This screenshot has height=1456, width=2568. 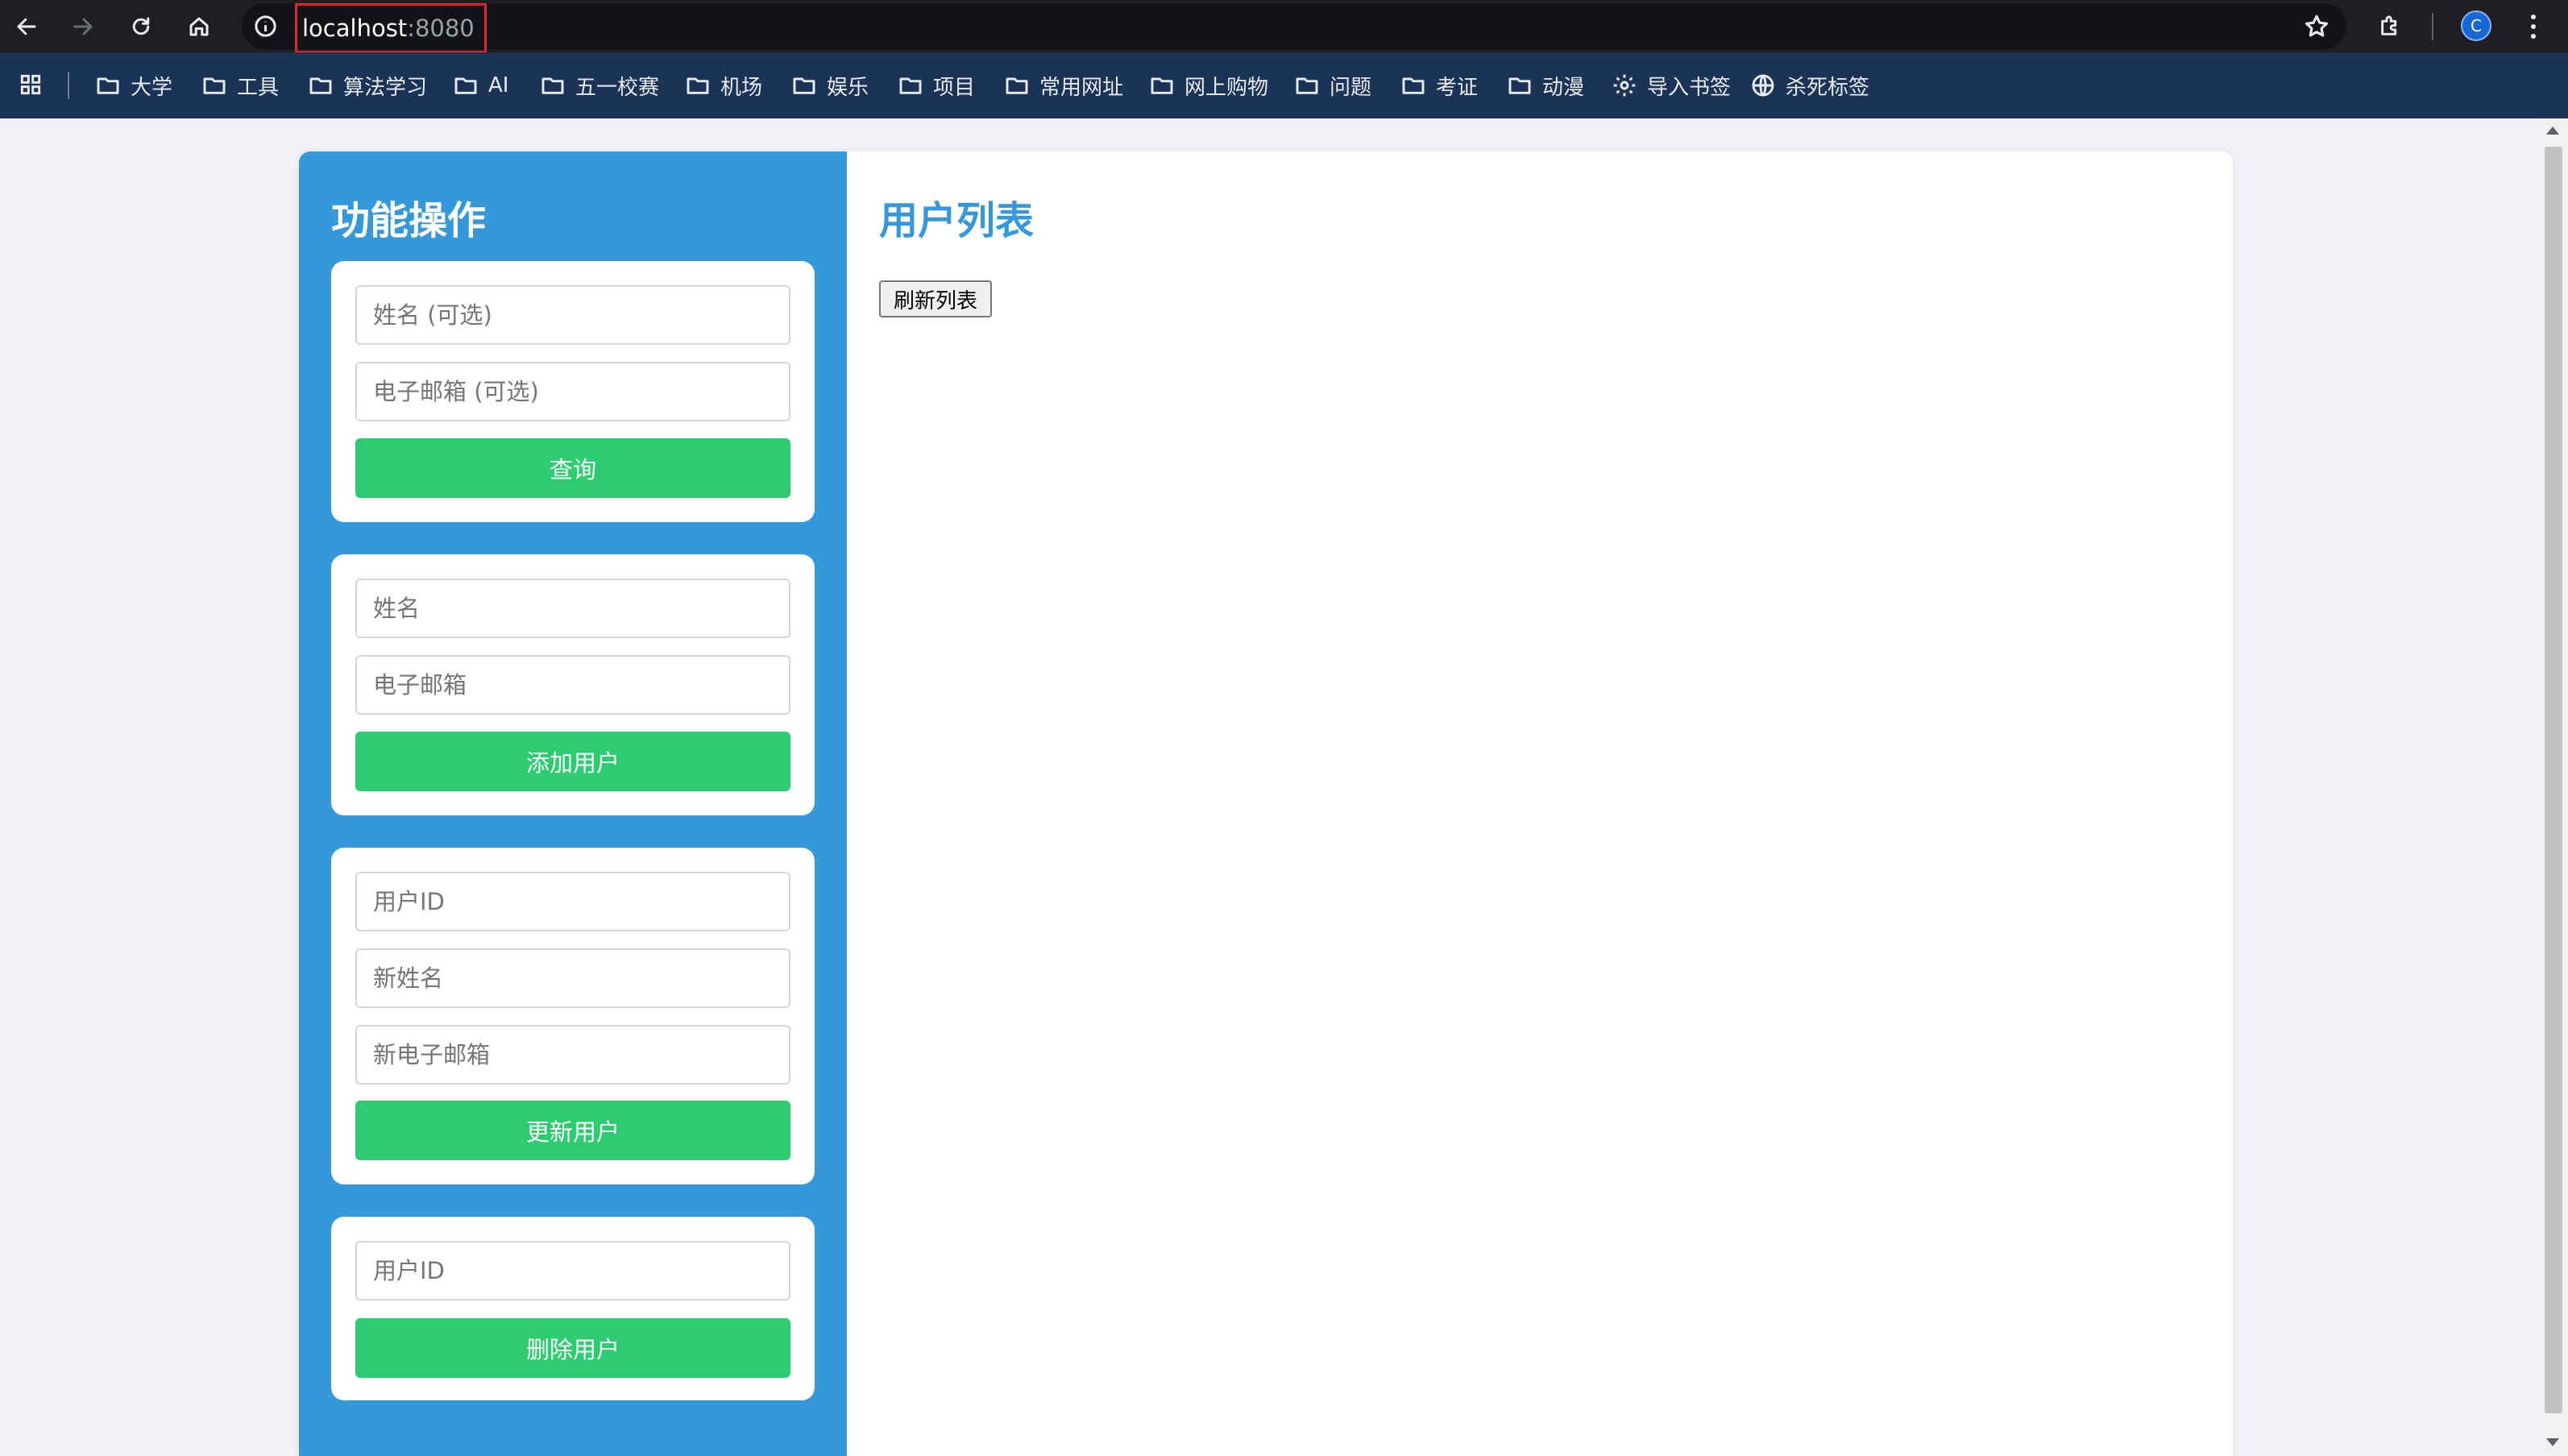 I want to click on puzzle-icon, so click(x=2389, y=25).